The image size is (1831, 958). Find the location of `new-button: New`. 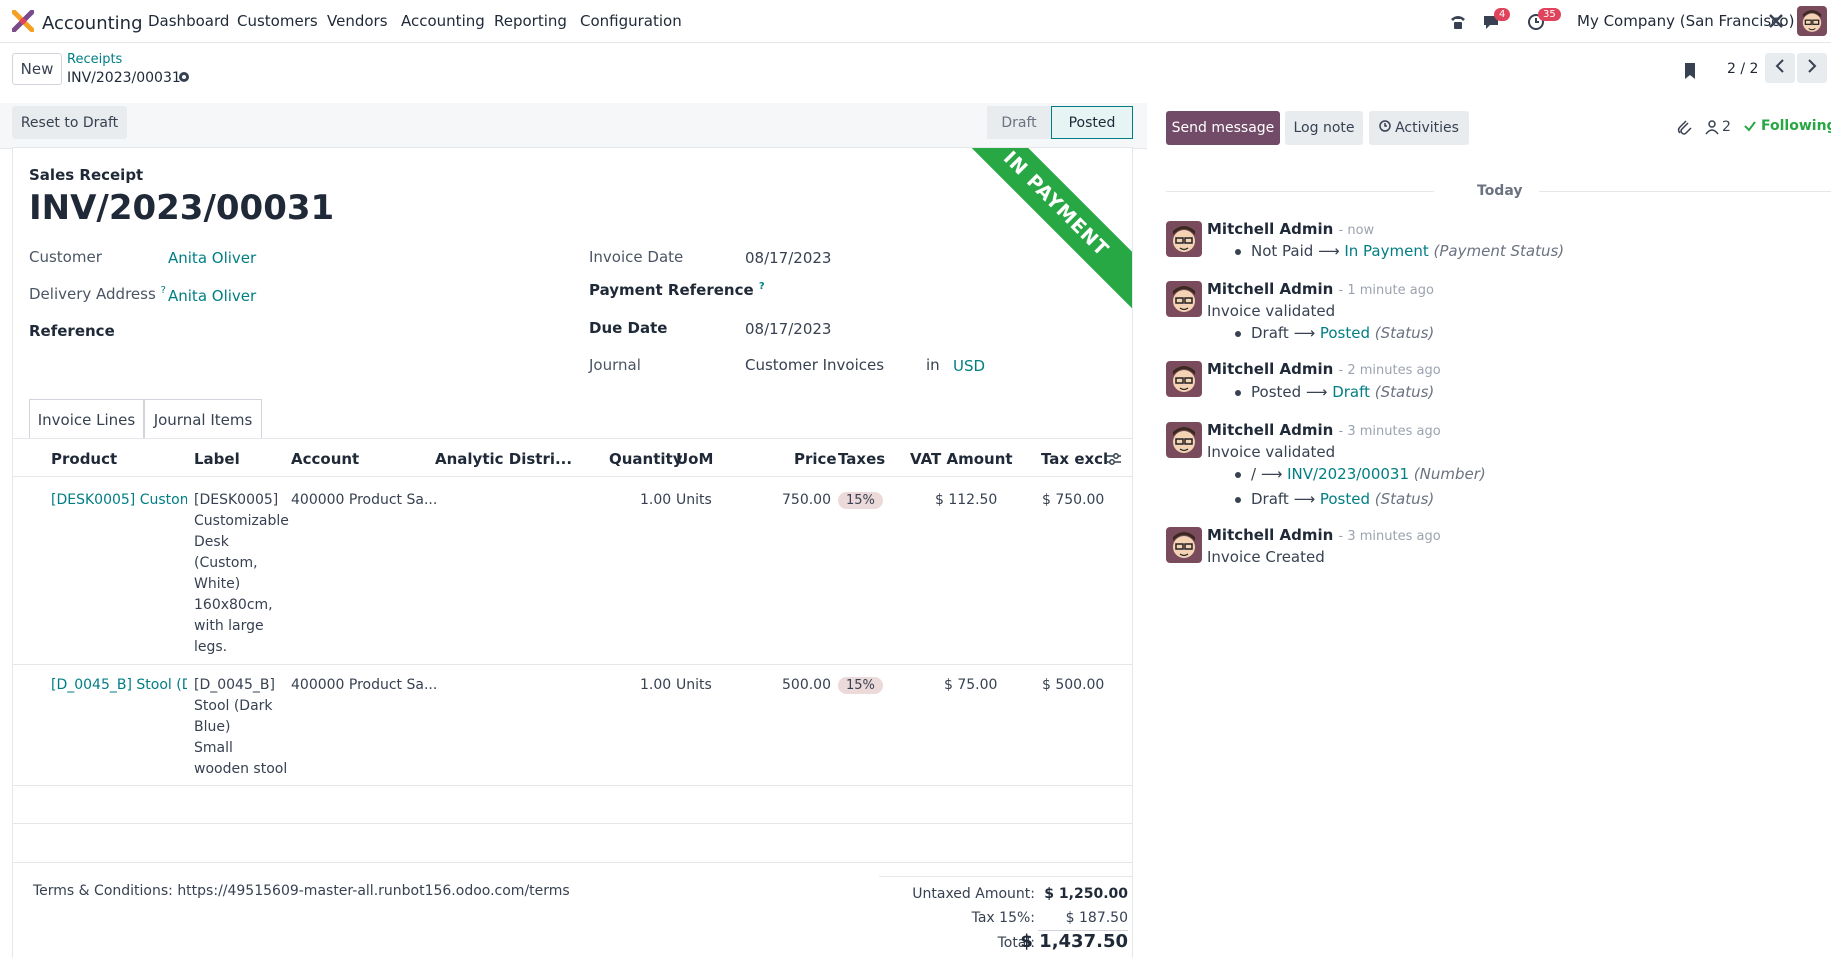

new-button: New is located at coordinates (37, 69).